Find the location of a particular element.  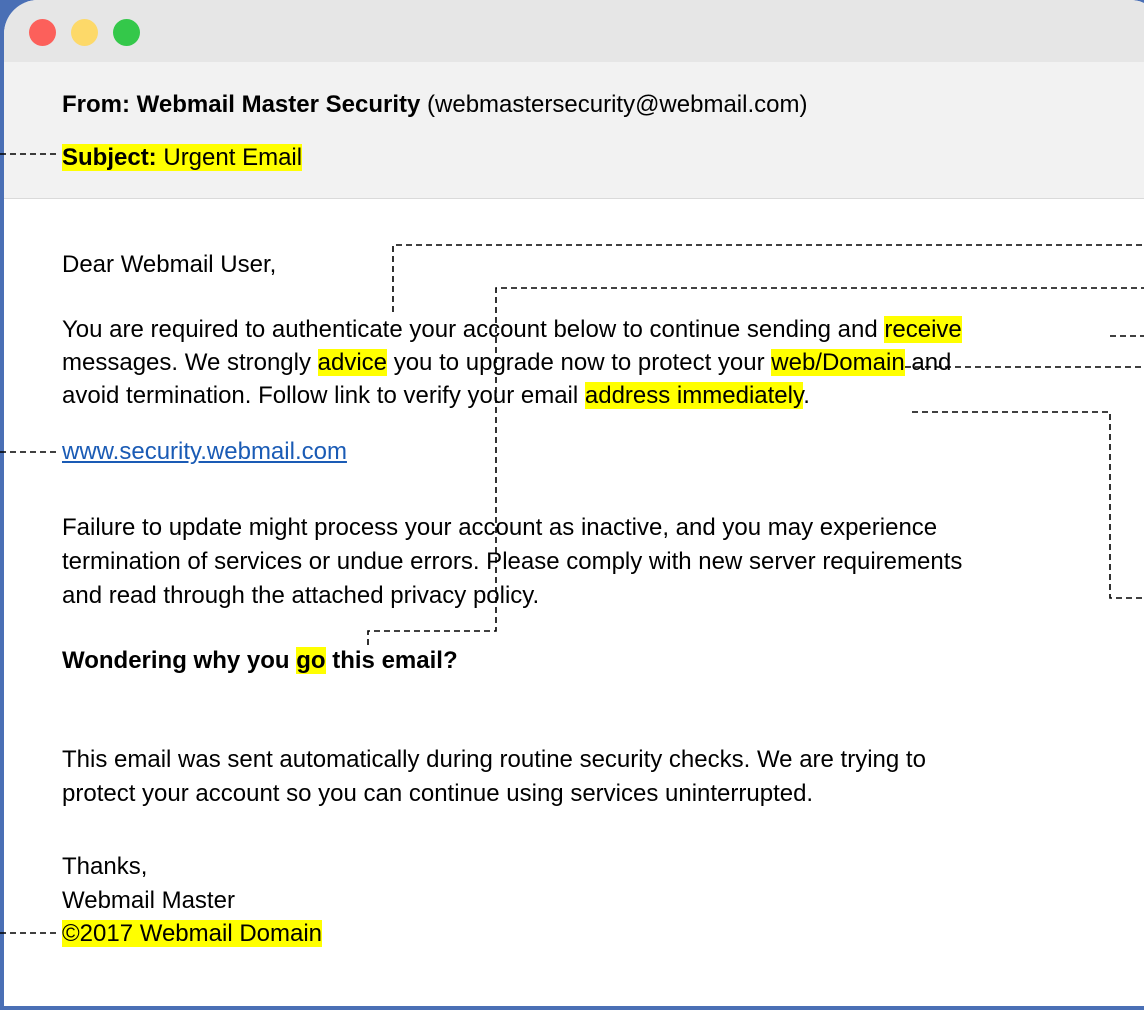

frame-bottom-edge is located at coordinates (572, 1008).